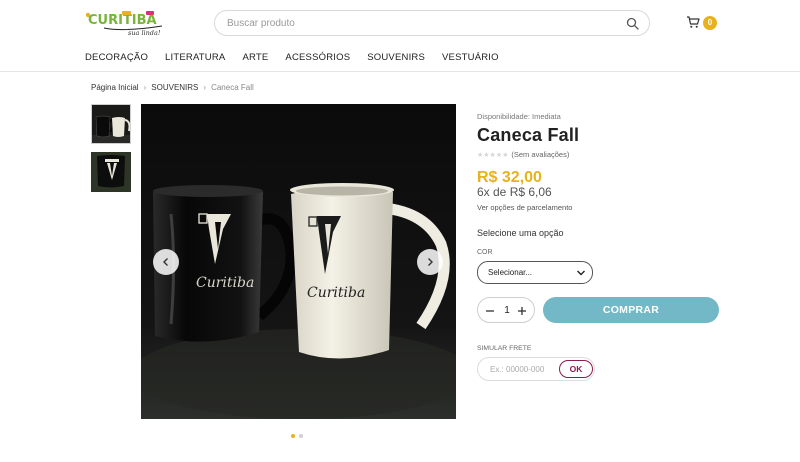 The image size is (800, 462). What do you see at coordinates (522, 311) in the screenshot?
I see `plus-icon` at bounding box center [522, 311].